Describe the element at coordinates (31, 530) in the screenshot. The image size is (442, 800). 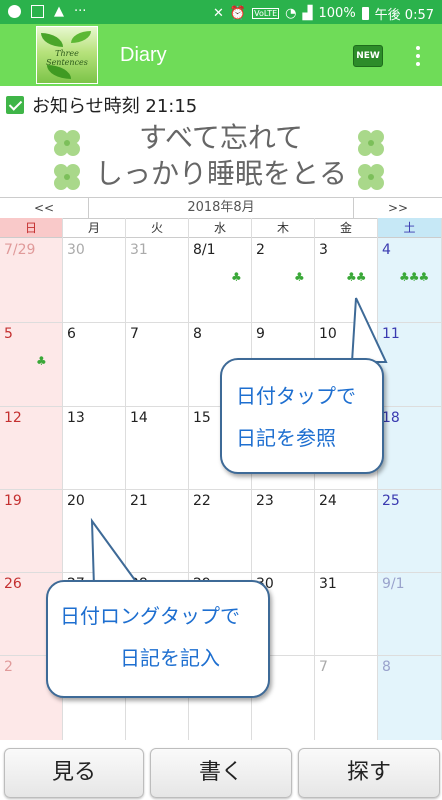
I see `calendar-day-cell: 19` at that location.